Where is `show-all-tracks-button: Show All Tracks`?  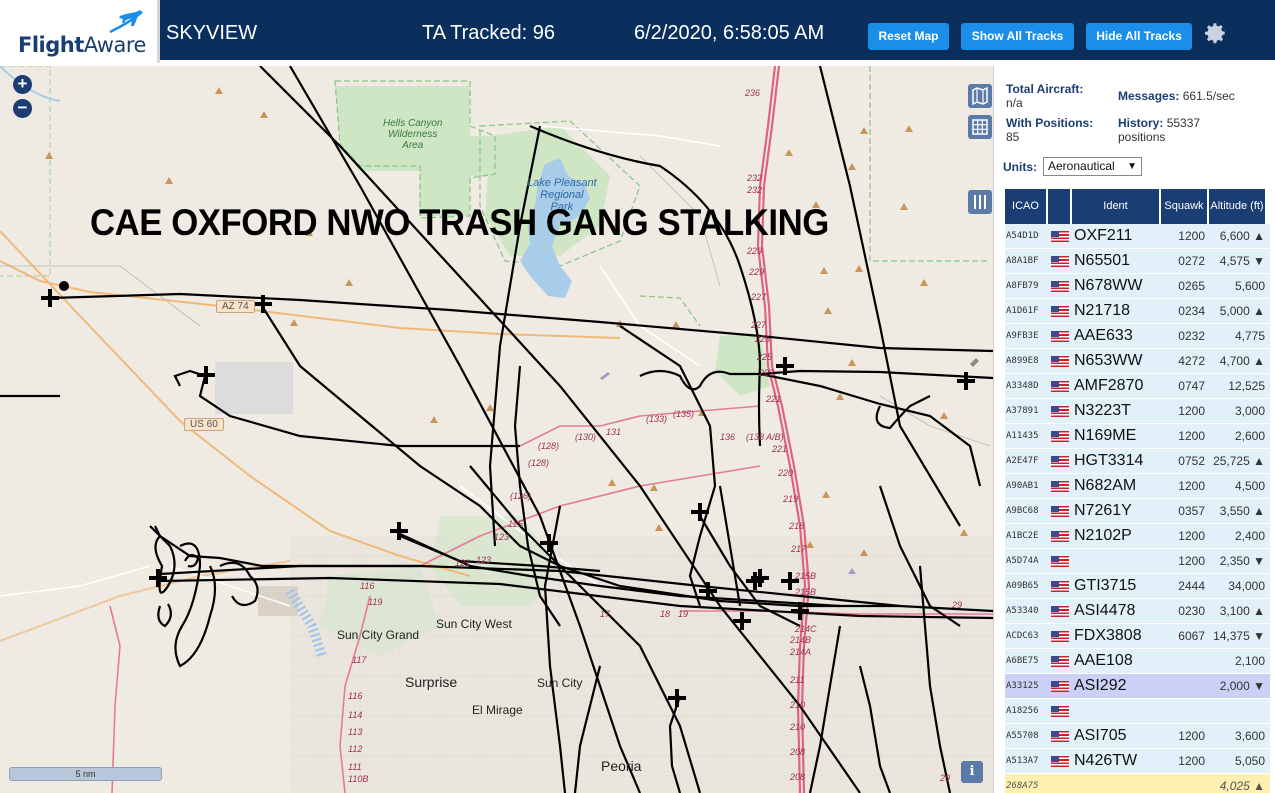
show-all-tracks-button: Show All Tracks is located at coordinates (1017, 36).